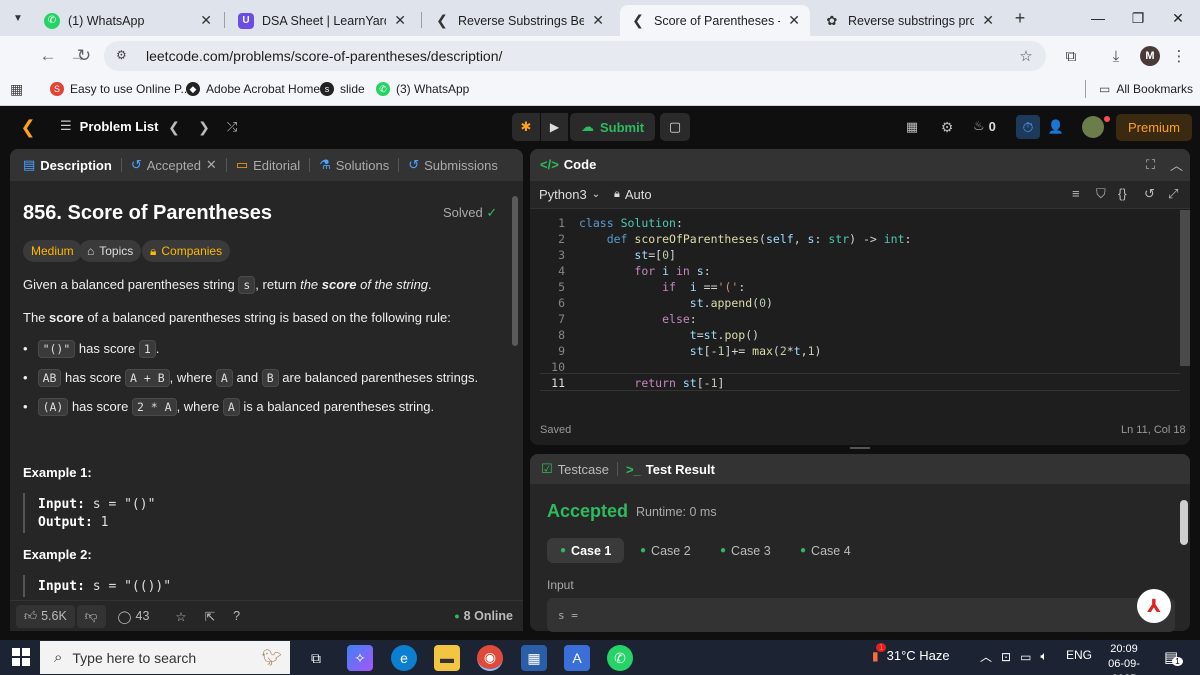  What do you see at coordinates (128, 20) in the screenshot?
I see `browser-tab-whatsapp: ✆ (1) WhatsApp ✕` at bounding box center [128, 20].